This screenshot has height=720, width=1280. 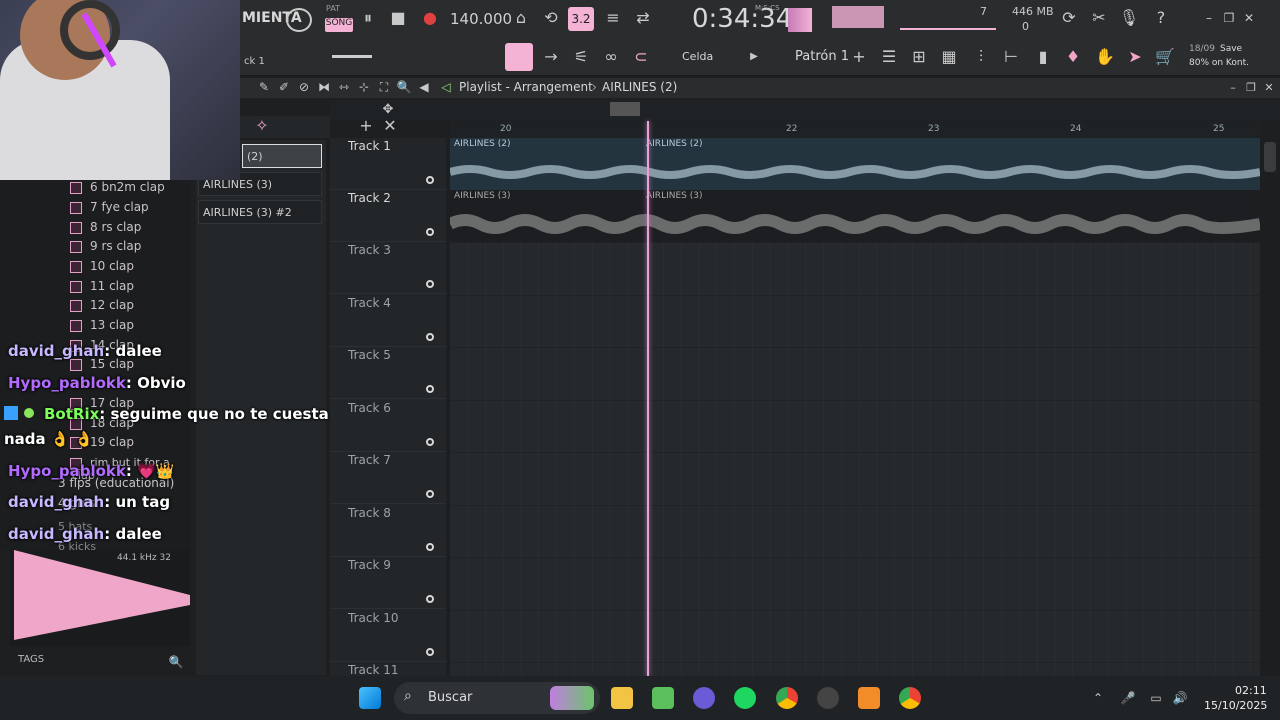 I want to click on touch-icon: ✋, so click(x=1105, y=57).